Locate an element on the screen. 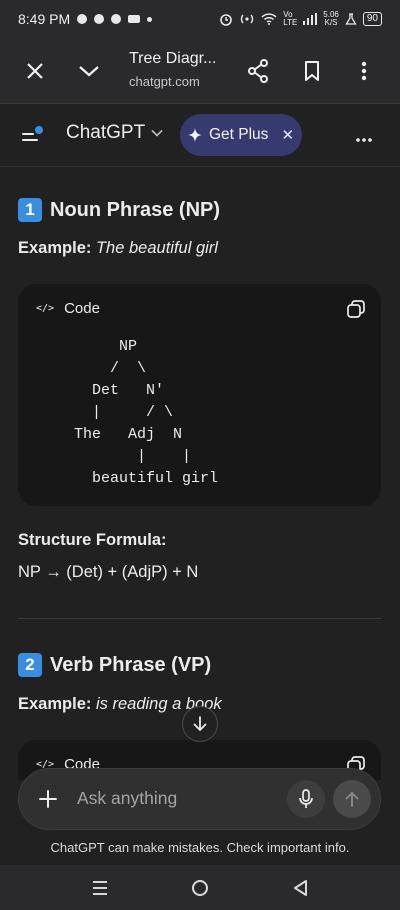 This screenshot has height=910, width=400. chat-bubble-icon is located at coordinates (82, 19).